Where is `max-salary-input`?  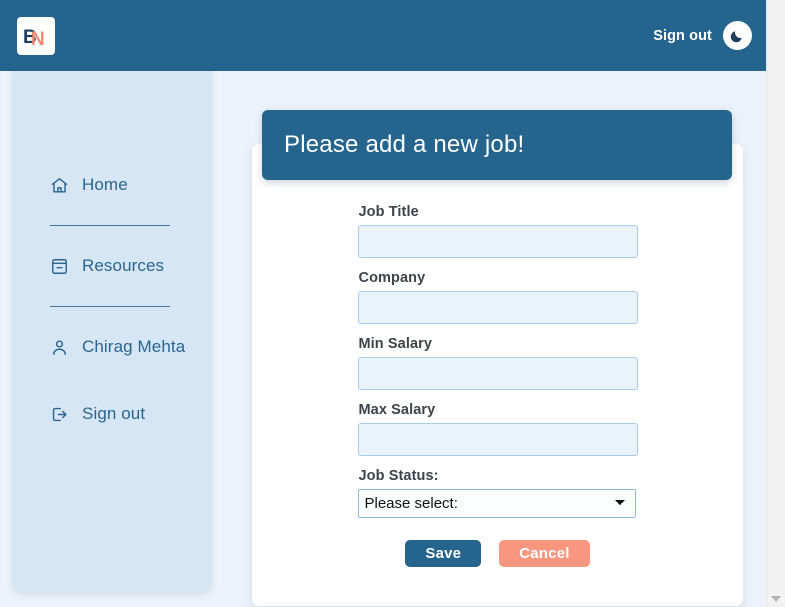 max-salary-input is located at coordinates (497, 439).